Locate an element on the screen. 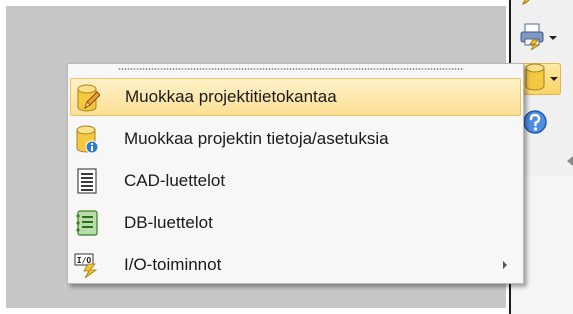 The height and width of the screenshot is (314, 573). menu-item-label: CAD-luettelot is located at coordinates (175, 180).